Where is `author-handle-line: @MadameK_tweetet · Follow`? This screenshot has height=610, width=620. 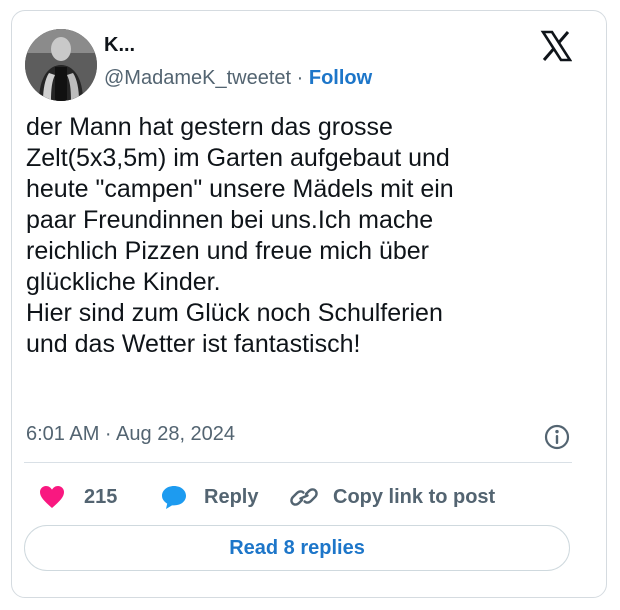 author-handle-line: @MadameK_tweetet · Follow is located at coordinates (238, 78).